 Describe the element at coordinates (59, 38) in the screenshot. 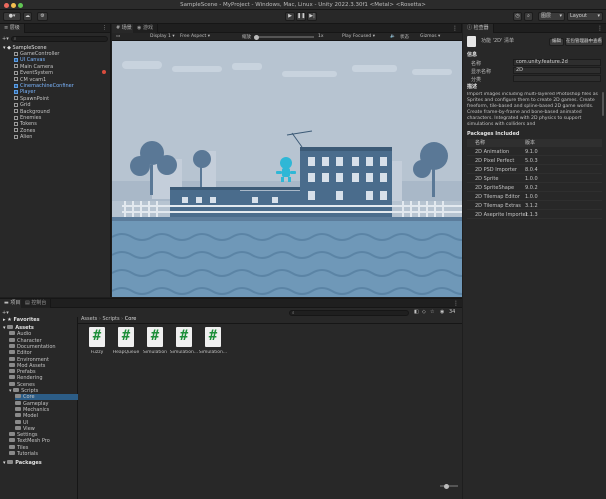

I see `hierarchy-search-input: ⌕` at that location.